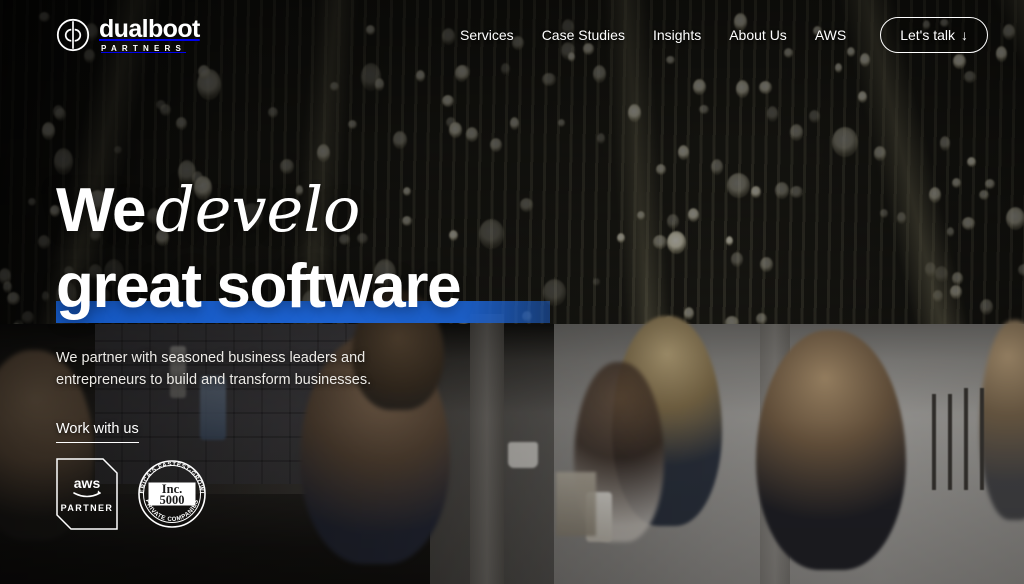  I want to click on aws-partner-badge: aws PARTNER, so click(87, 494).